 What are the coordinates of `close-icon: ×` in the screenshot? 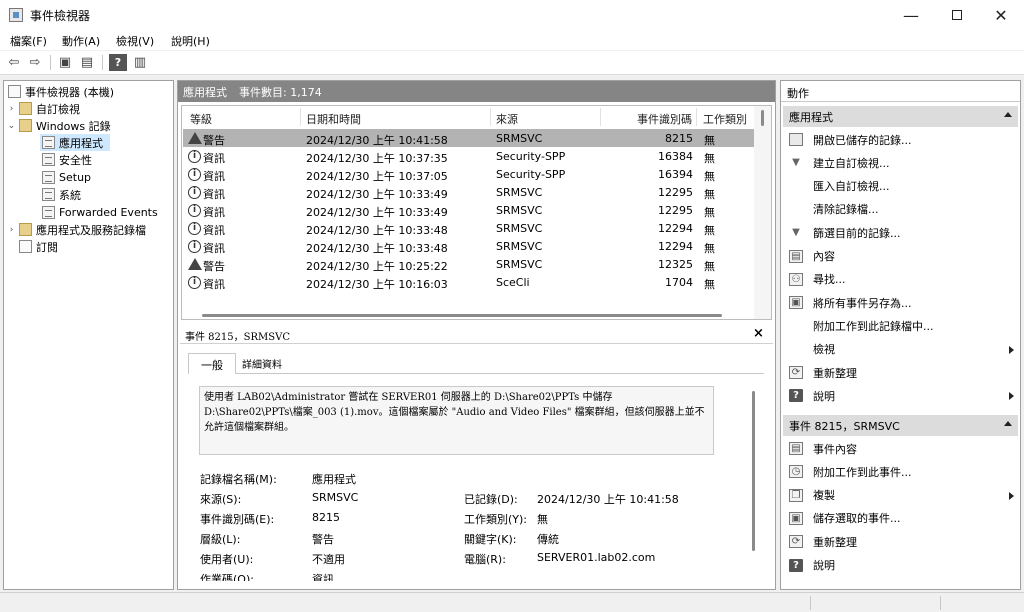 It's located at (758, 333).